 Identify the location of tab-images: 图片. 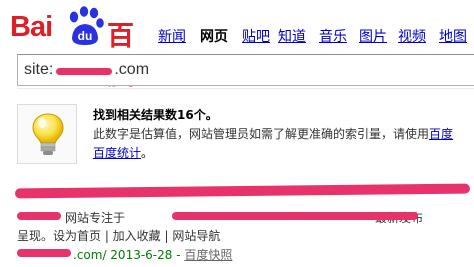
(373, 36).